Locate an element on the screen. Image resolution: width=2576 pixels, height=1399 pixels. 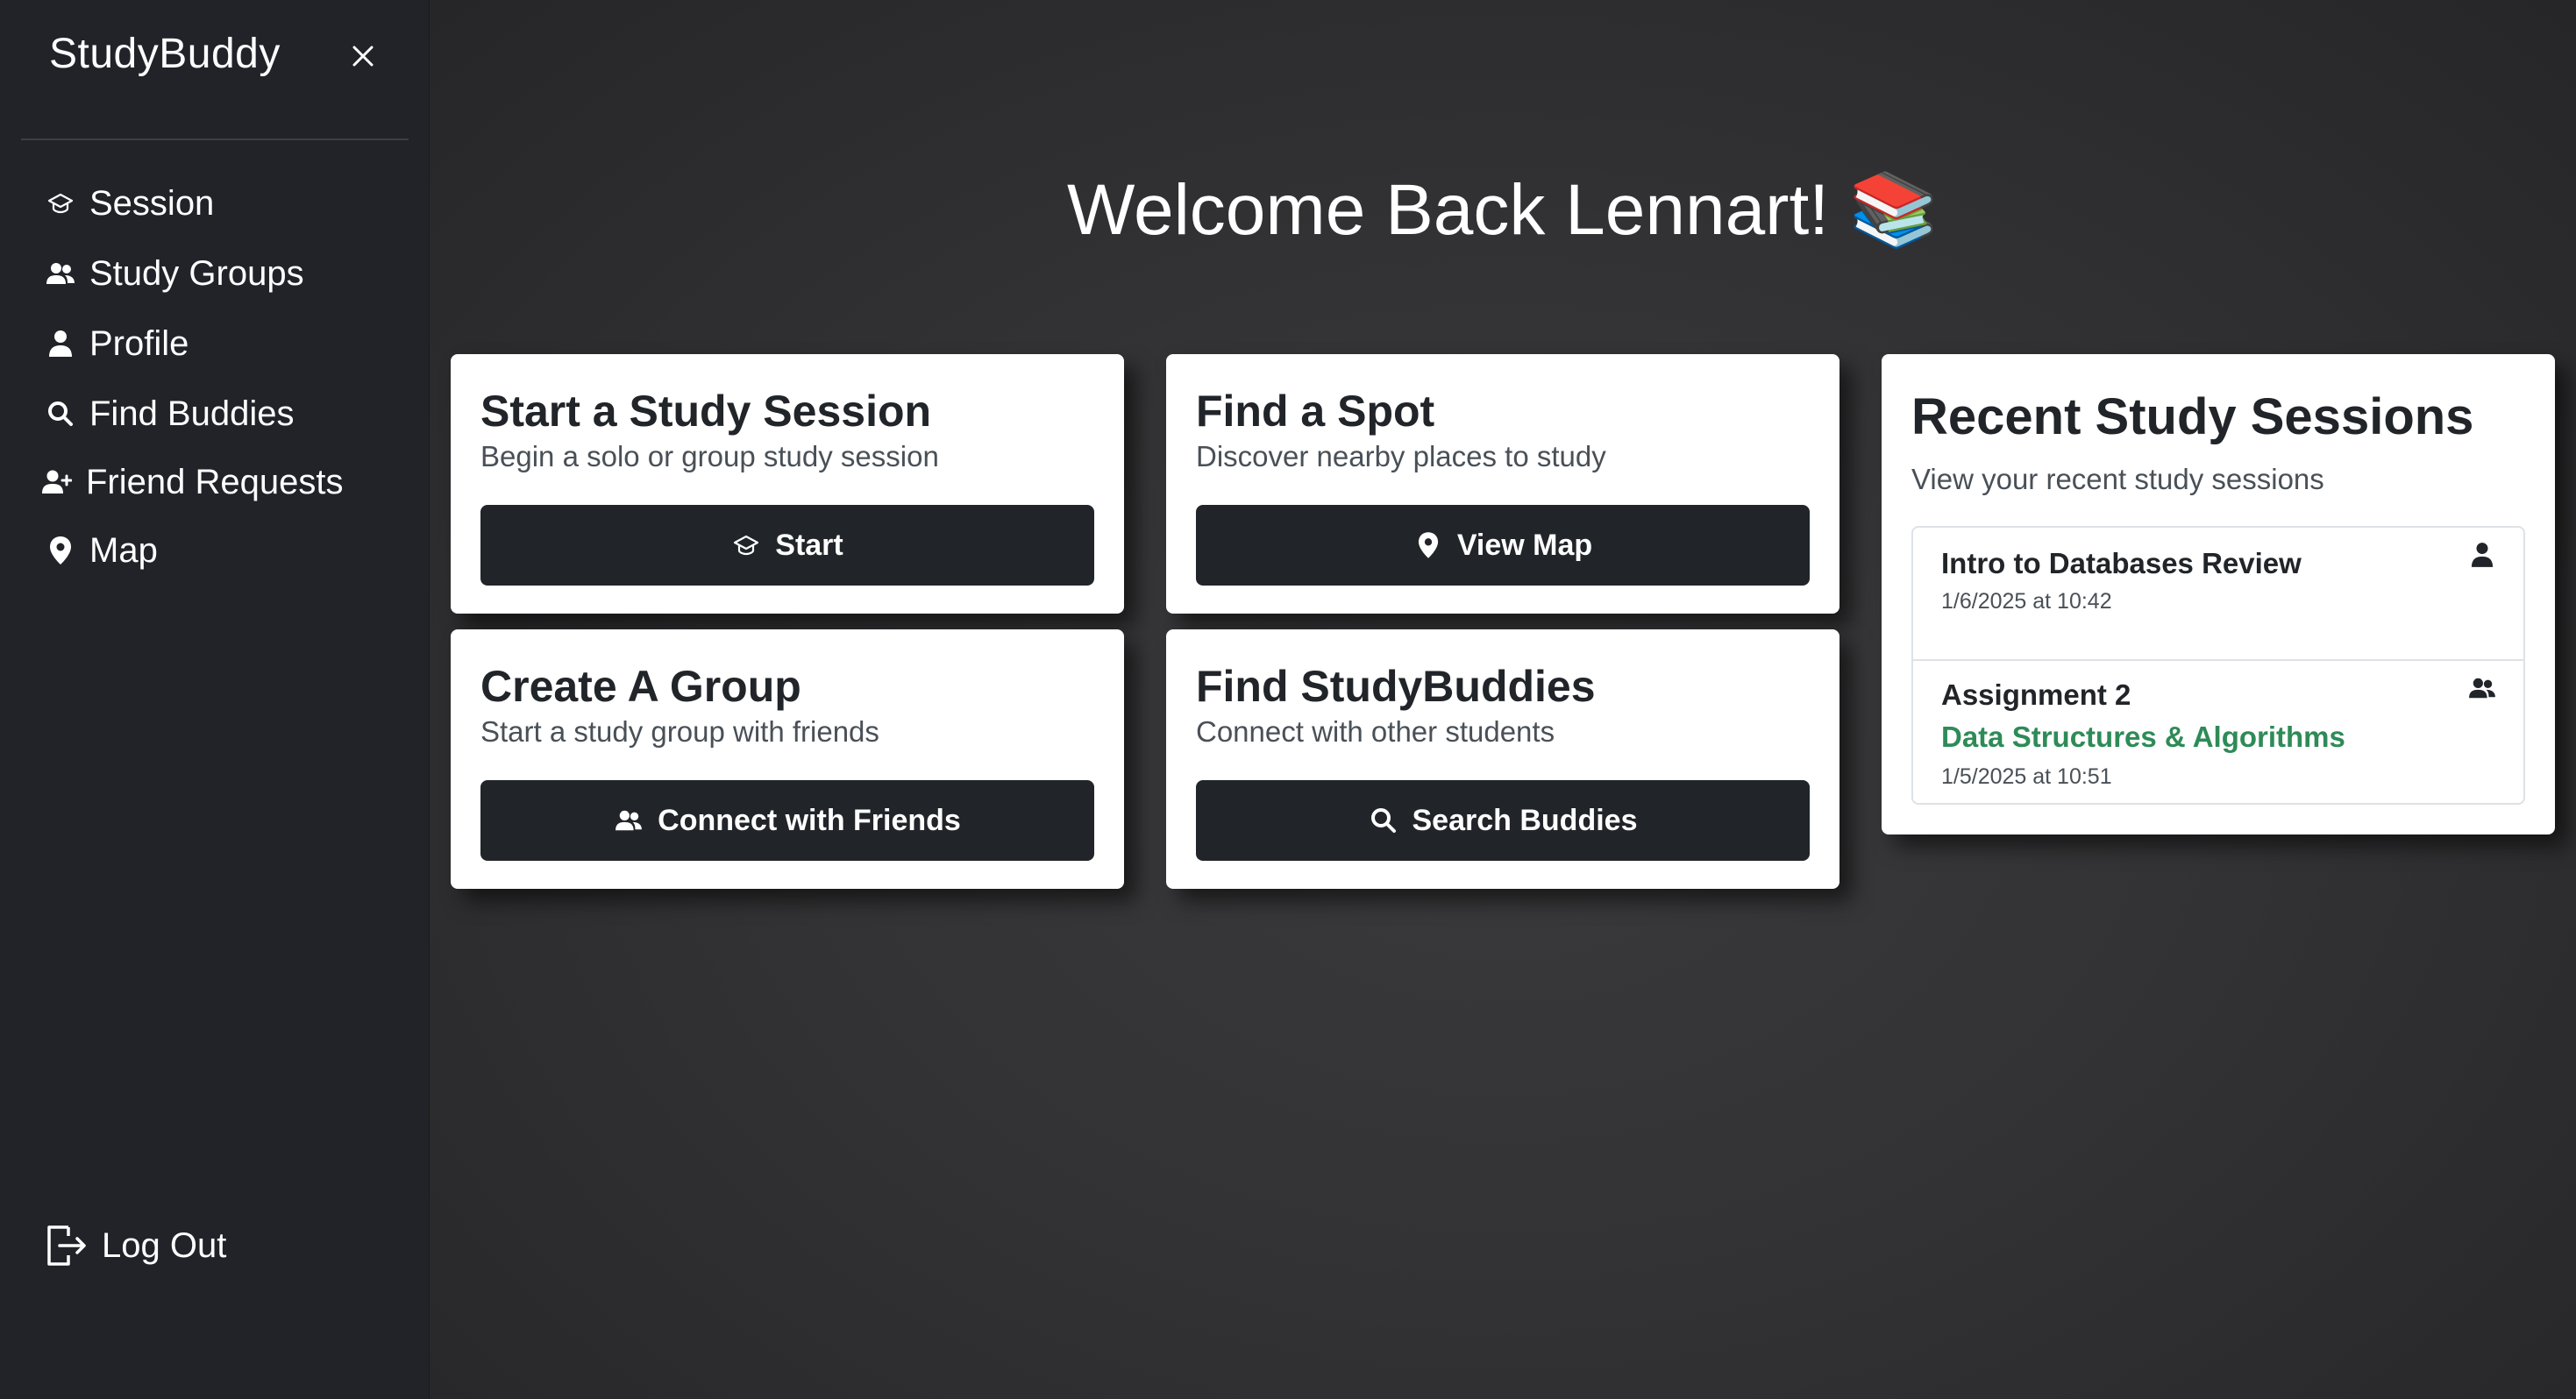
sidebar-item-study-groups: Study Groups is located at coordinates (174, 273).